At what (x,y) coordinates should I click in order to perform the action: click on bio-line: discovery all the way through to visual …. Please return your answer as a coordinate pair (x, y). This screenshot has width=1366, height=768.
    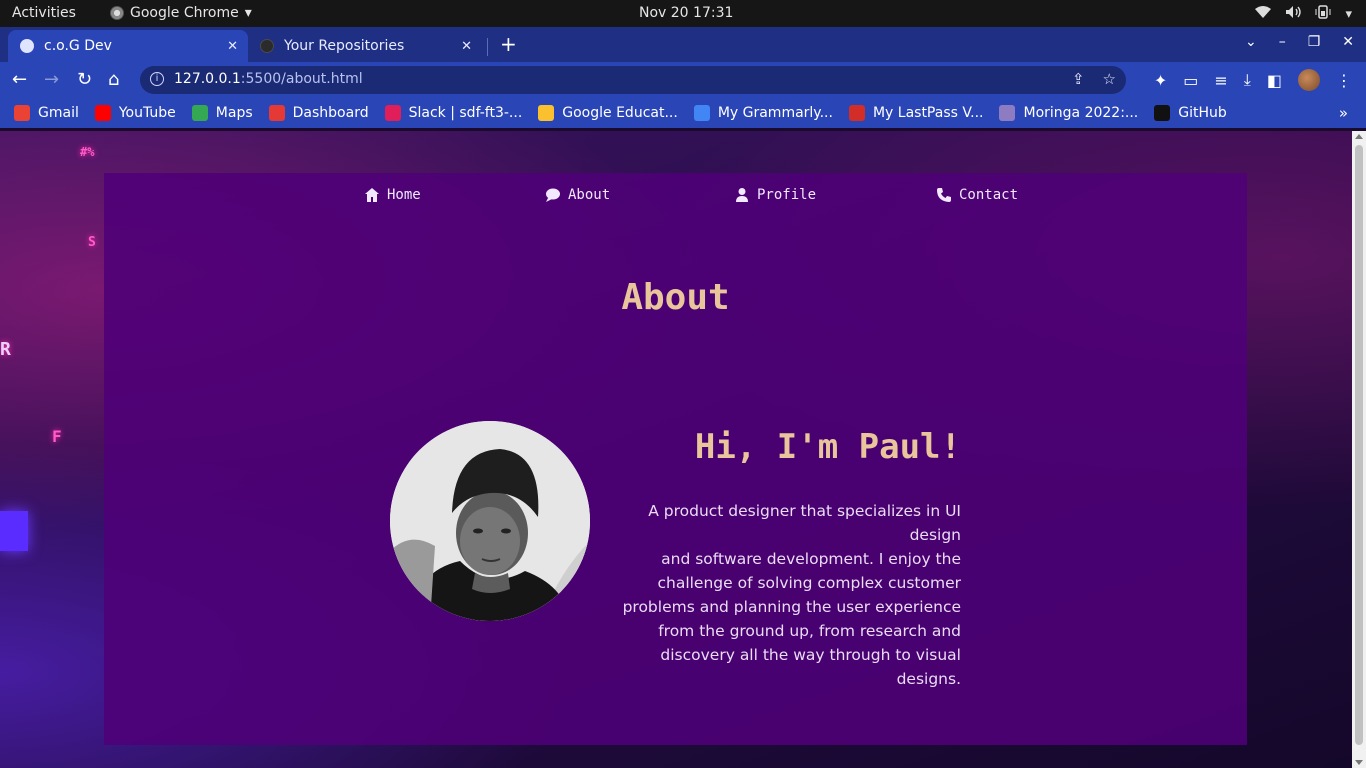
    Looking at the image, I should click on (810, 667).